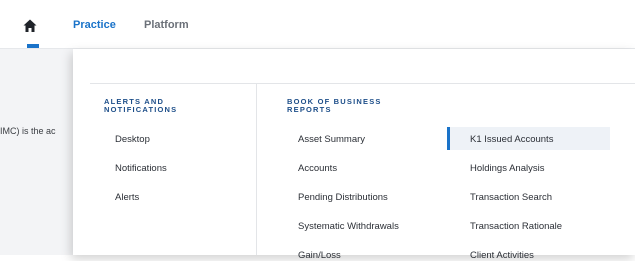 This screenshot has width=635, height=261. Describe the element at coordinates (317, 168) in the screenshot. I see `menu-item-accounts: Accounts` at that location.